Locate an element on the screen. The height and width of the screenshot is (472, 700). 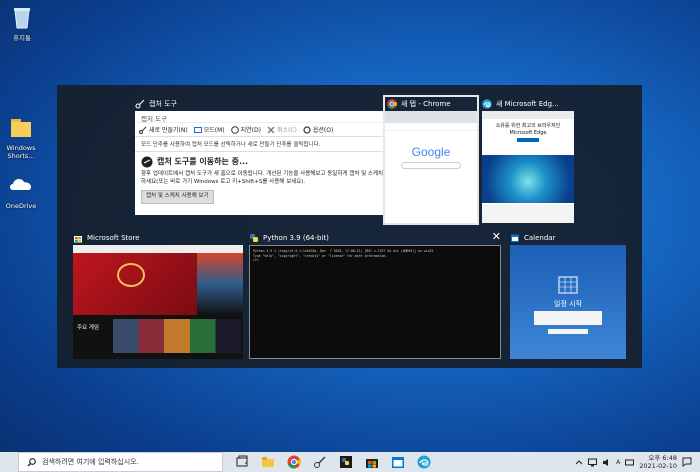
clock: 오후 6:48 2021-02-10 is located at coordinates (658, 462).